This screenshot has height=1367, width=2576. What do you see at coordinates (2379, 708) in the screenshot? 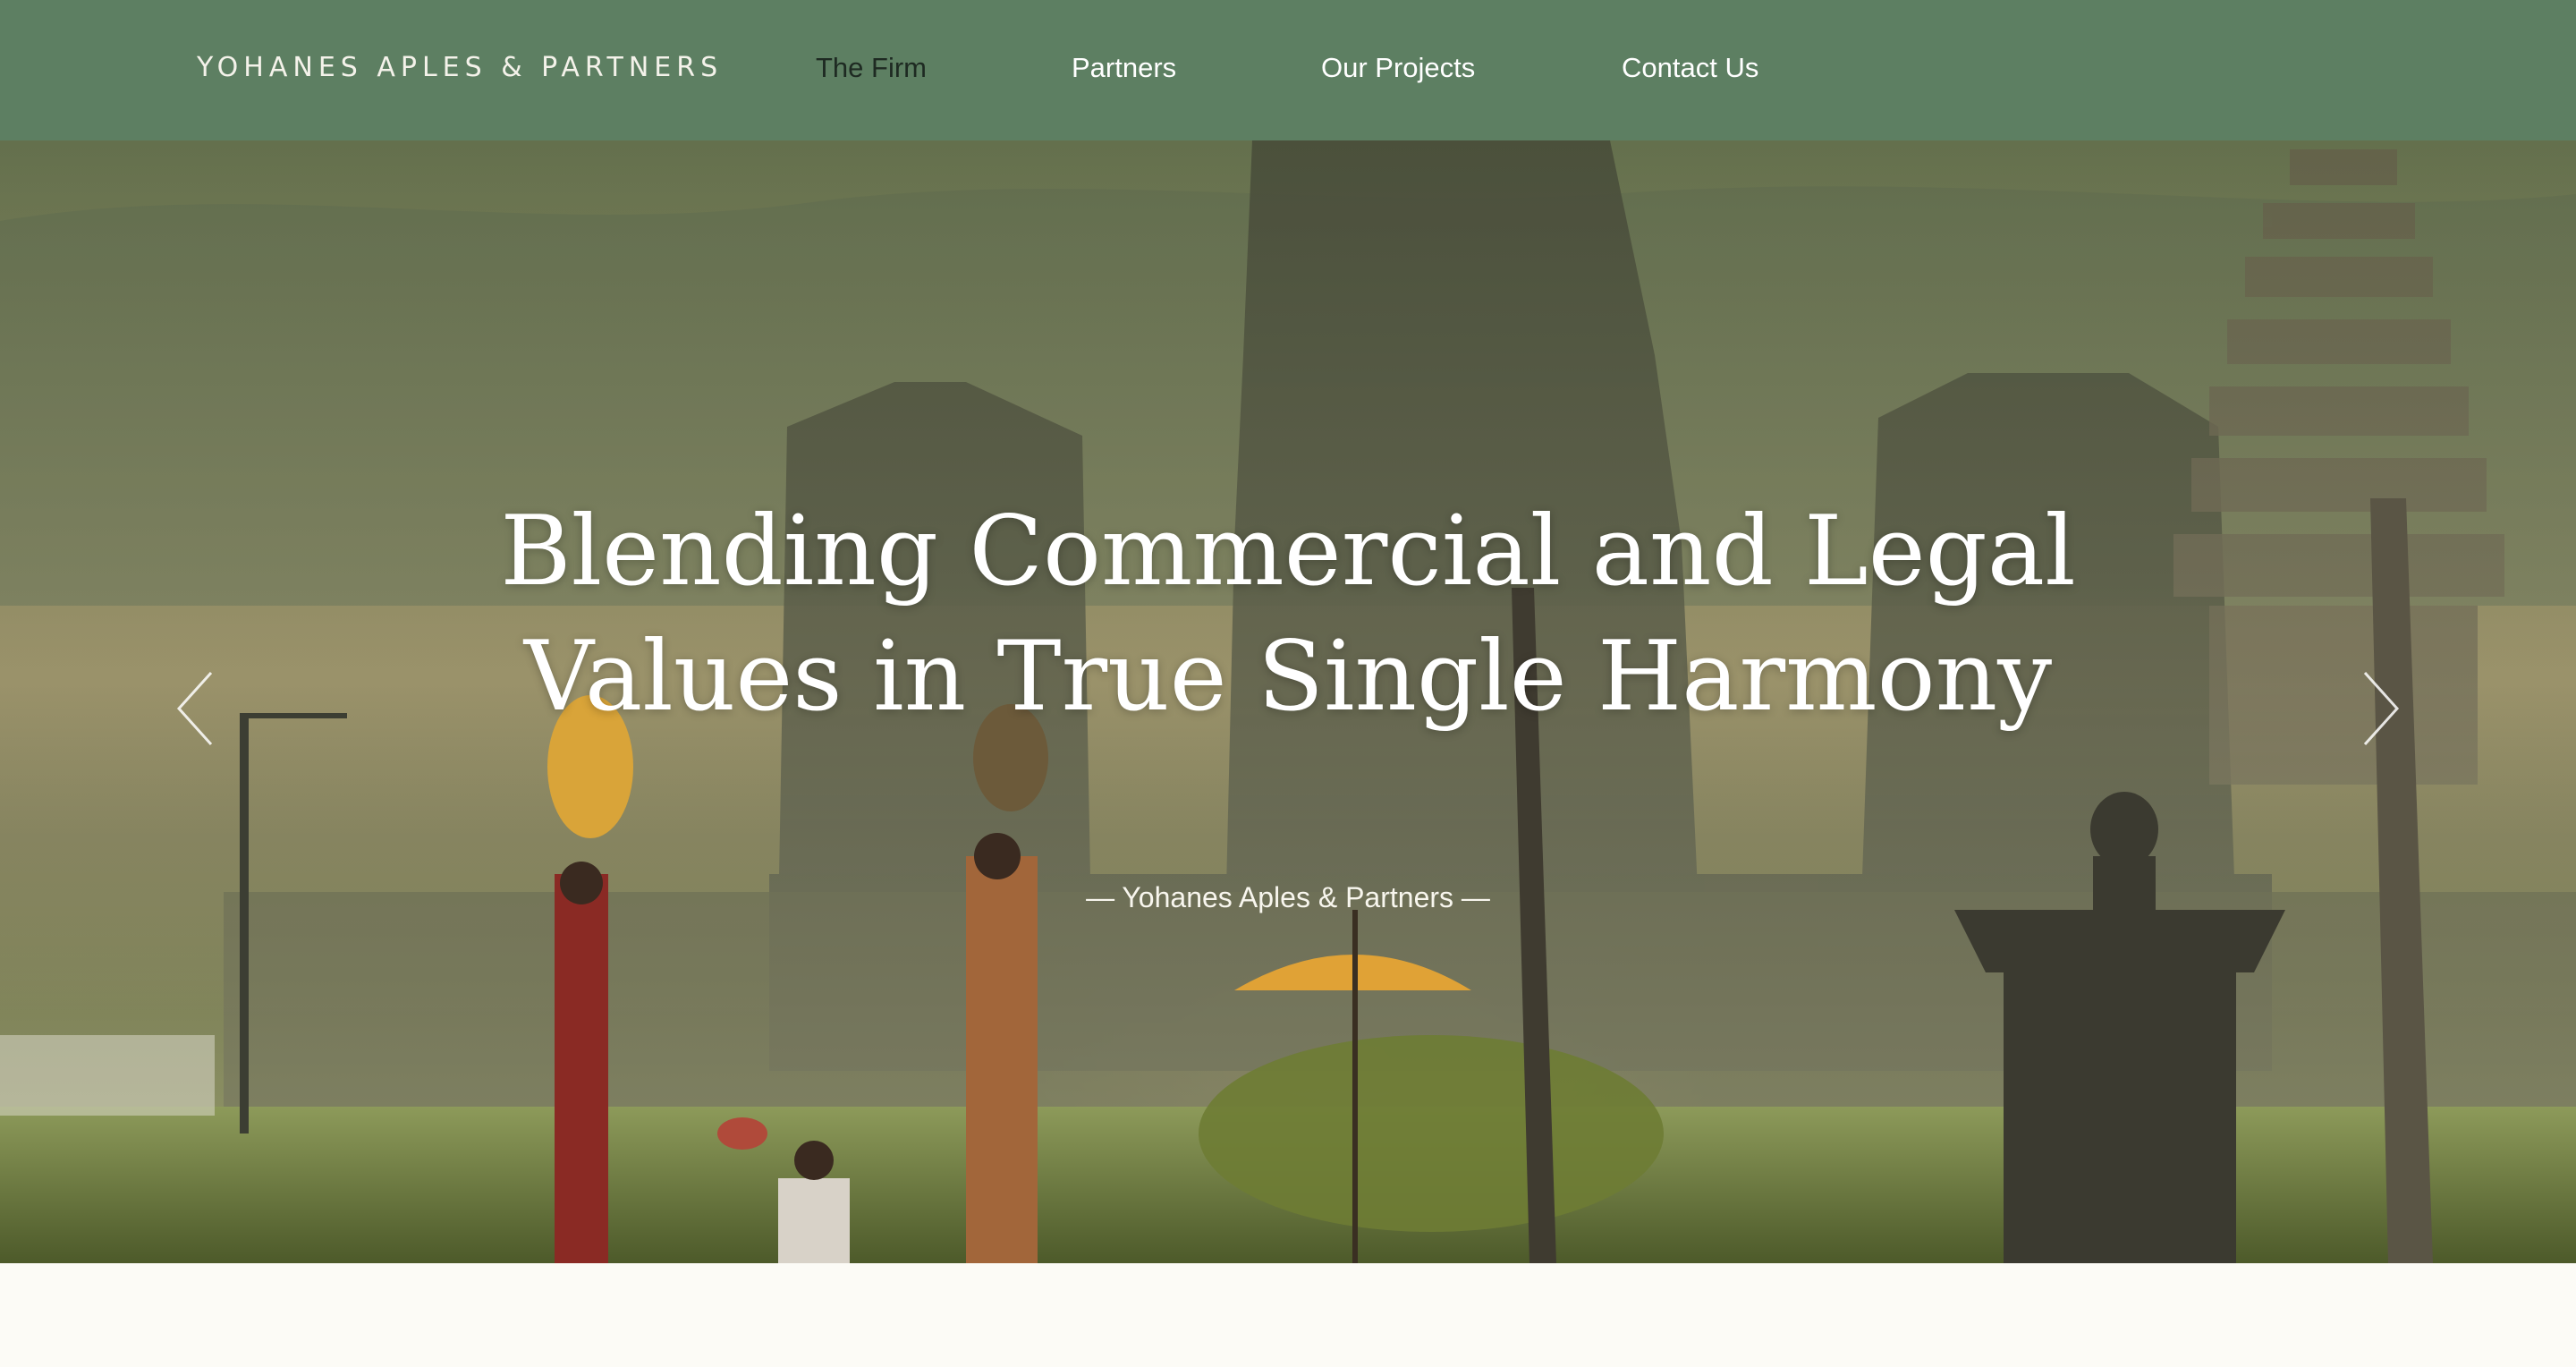
I see `chevron-right-icon` at bounding box center [2379, 708].